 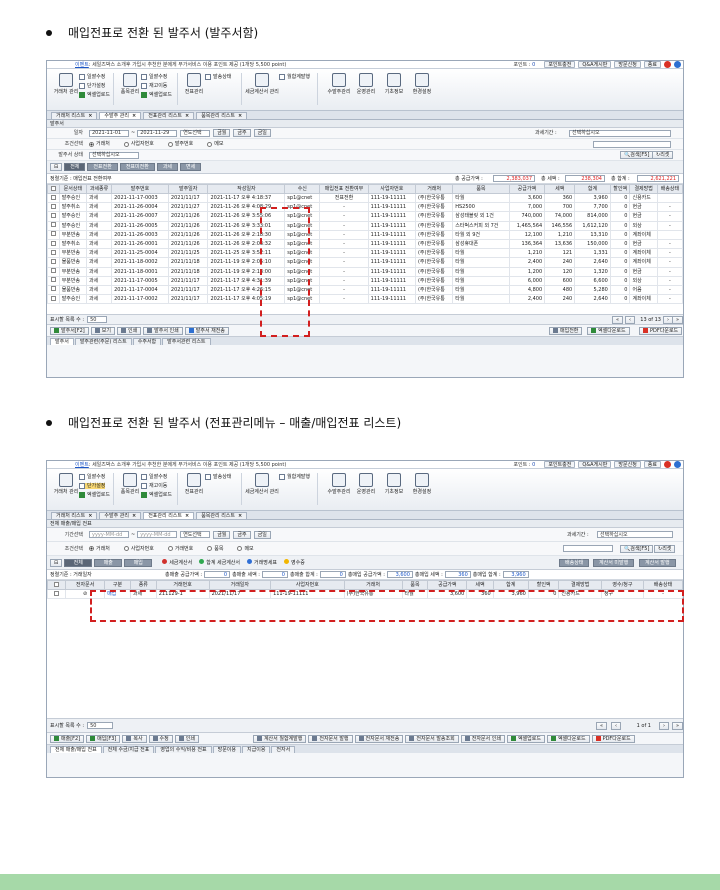 I want to click on today-button: 금일, so click(x=262, y=534).